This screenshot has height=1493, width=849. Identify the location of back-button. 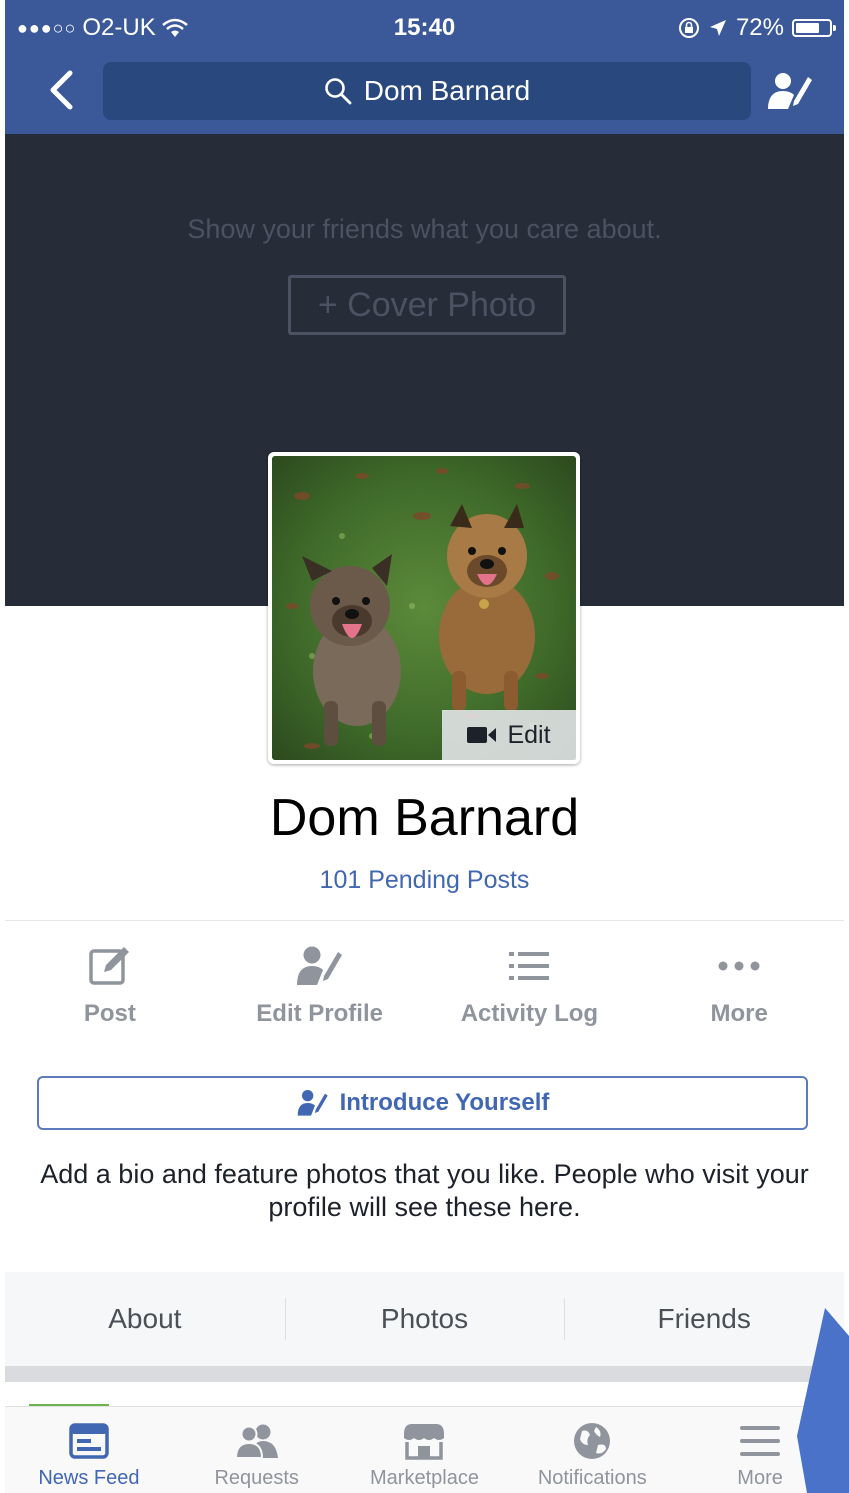
(61, 90).